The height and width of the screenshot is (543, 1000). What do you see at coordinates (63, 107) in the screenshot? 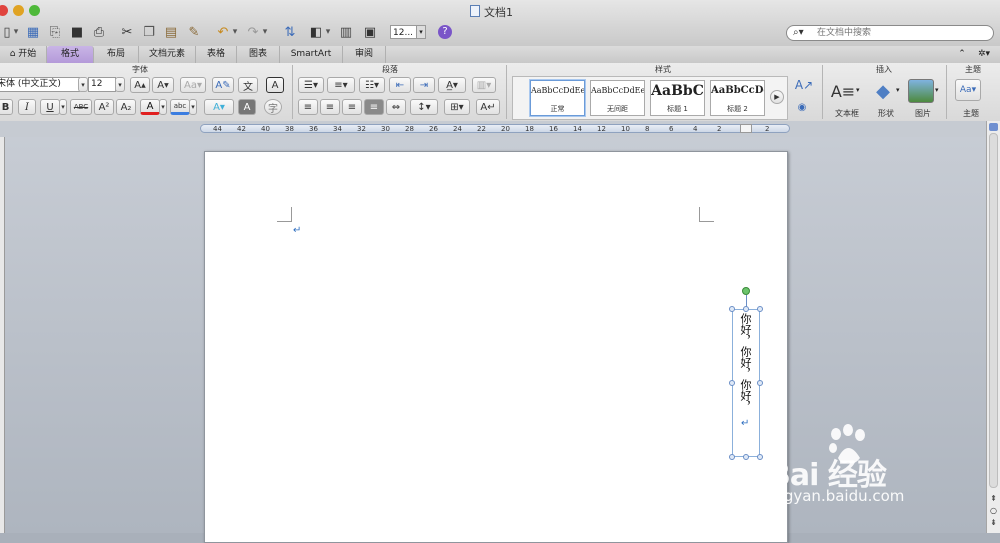
I see `underline-dropdown-icon: ▾` at bounding box center [63, 107].